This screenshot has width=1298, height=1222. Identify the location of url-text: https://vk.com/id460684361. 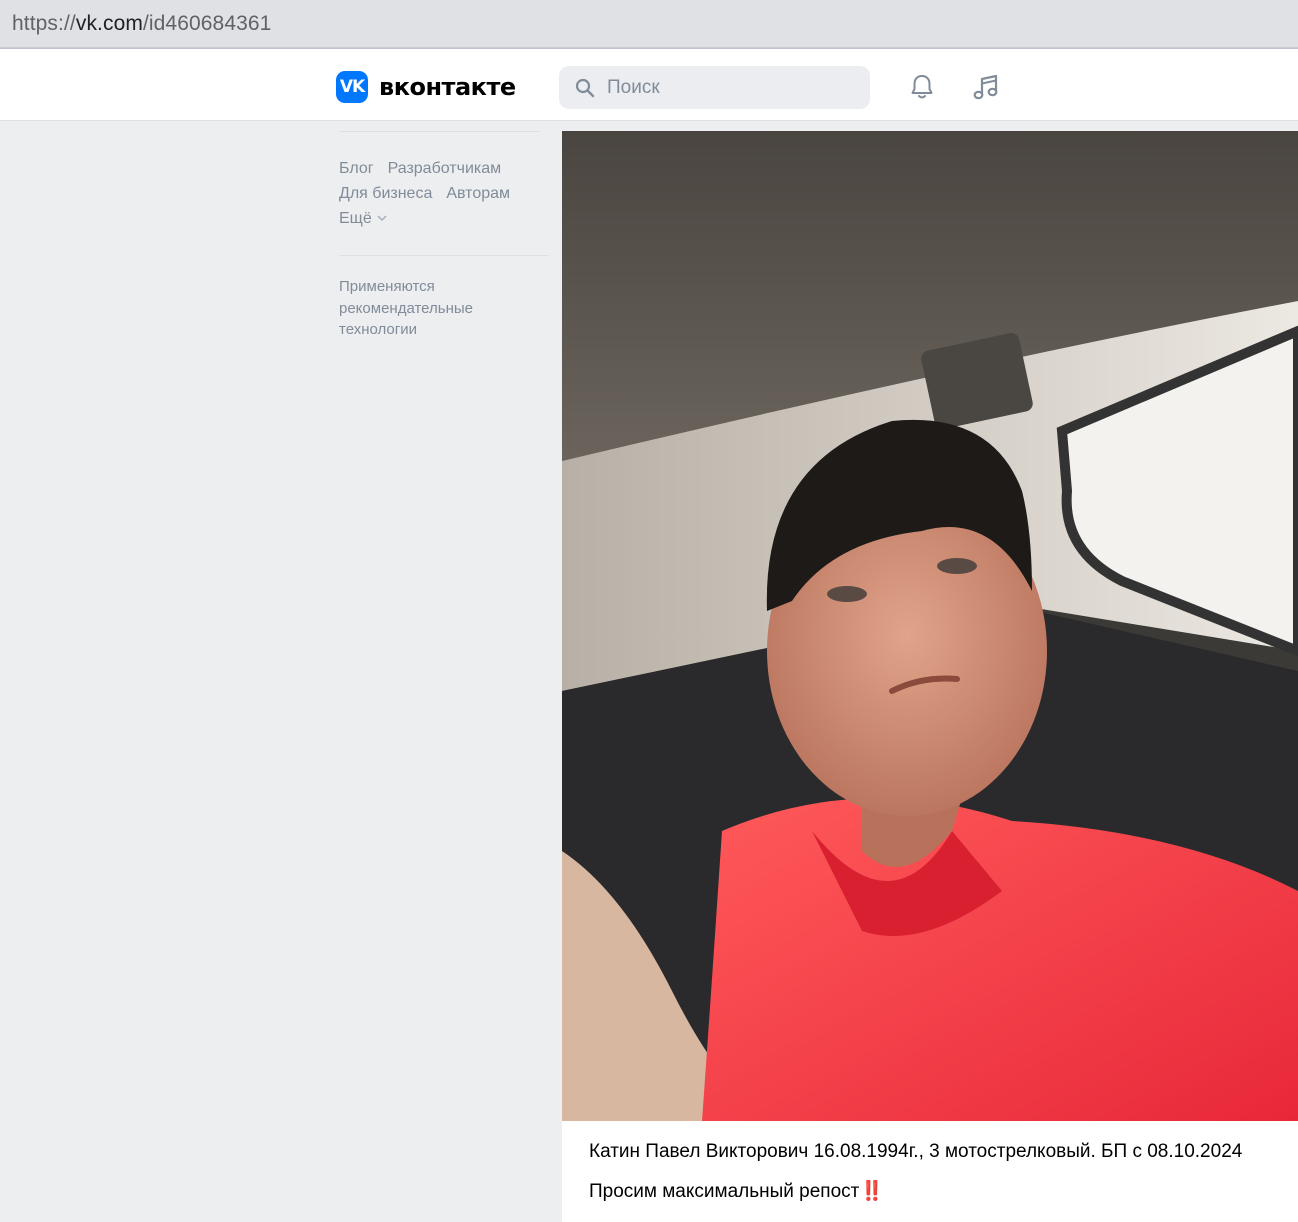
(141, 24).